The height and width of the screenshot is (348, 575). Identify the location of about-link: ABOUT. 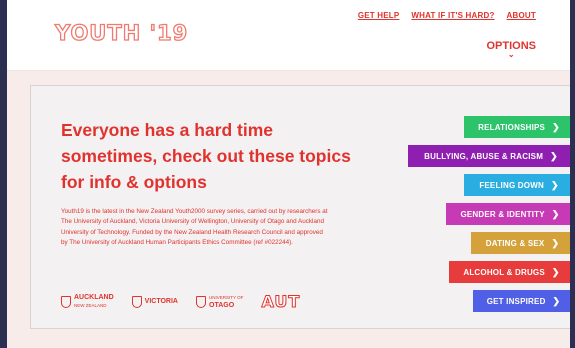
(521, 15).